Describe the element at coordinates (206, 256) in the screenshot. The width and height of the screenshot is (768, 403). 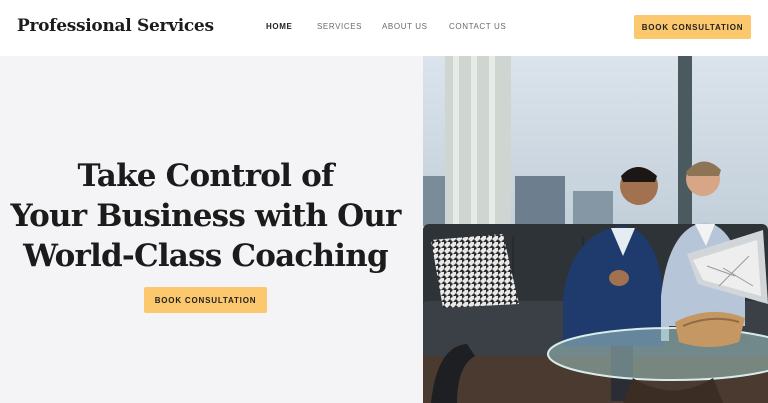
I see `hero-title-line-3: World-Class Coaching` at that location.